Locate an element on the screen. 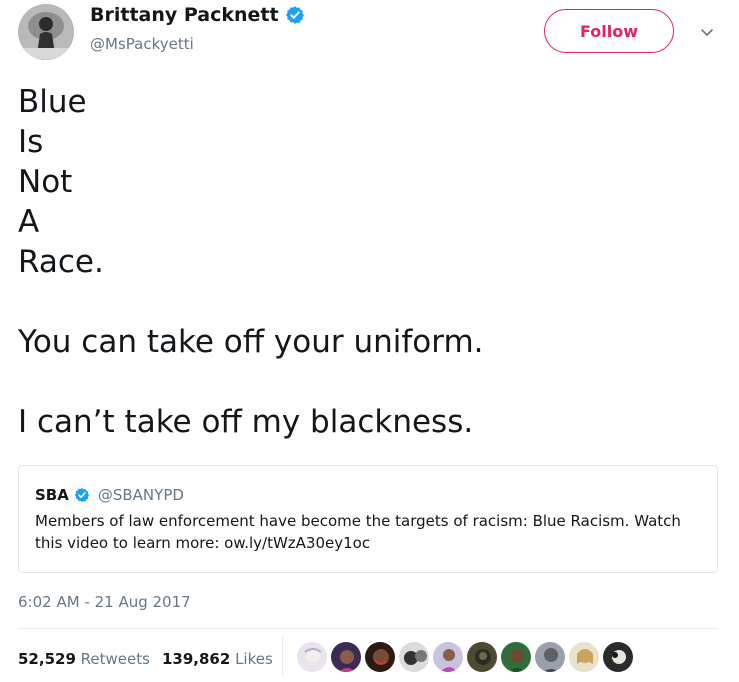 The height and width of the screenshot is (682, 739). quoted-author-name: SBA is located at coordinates (52, 495).